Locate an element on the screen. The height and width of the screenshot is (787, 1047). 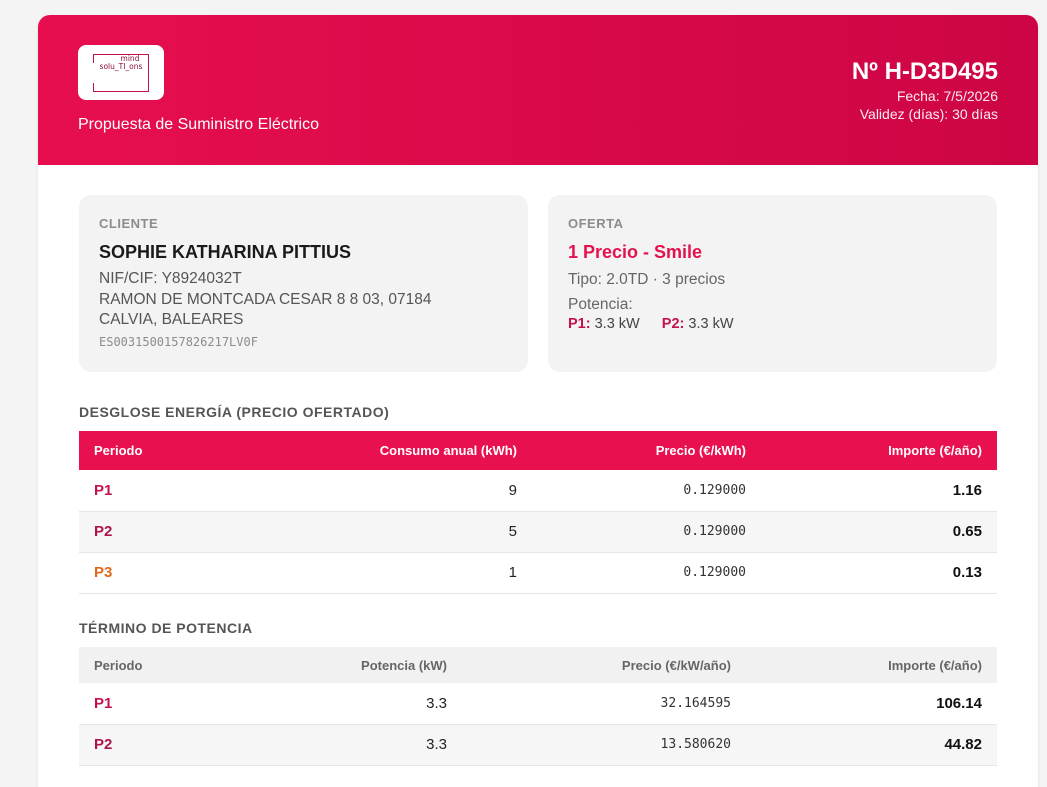
power-p1-label: P1: is located at coordinates (579, 324).